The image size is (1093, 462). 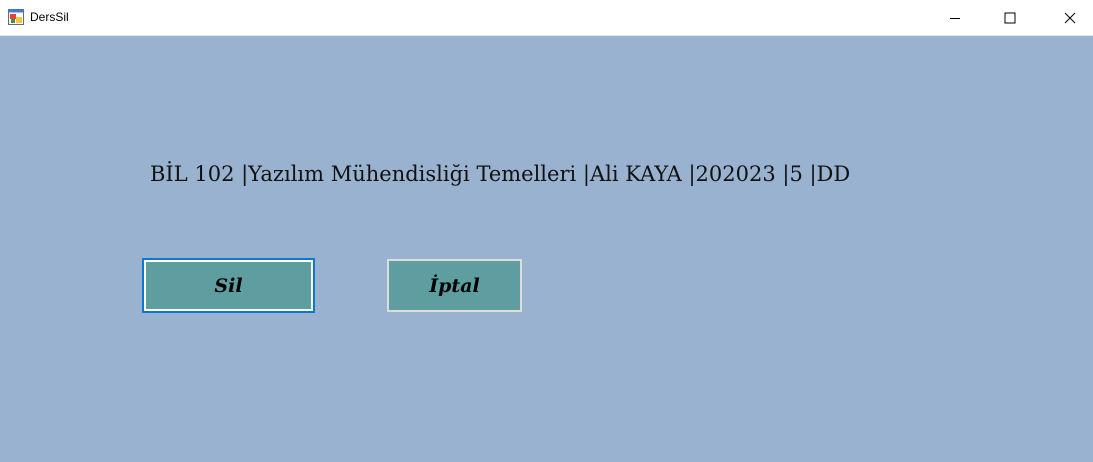 I want to click on minimize-icon, so click(x=955, y=18).